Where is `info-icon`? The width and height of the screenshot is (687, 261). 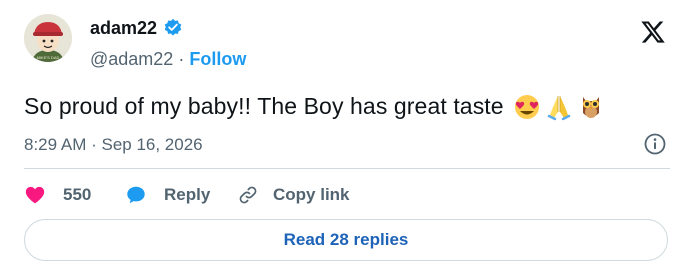 info-icon is located at coordinates (655, 144).